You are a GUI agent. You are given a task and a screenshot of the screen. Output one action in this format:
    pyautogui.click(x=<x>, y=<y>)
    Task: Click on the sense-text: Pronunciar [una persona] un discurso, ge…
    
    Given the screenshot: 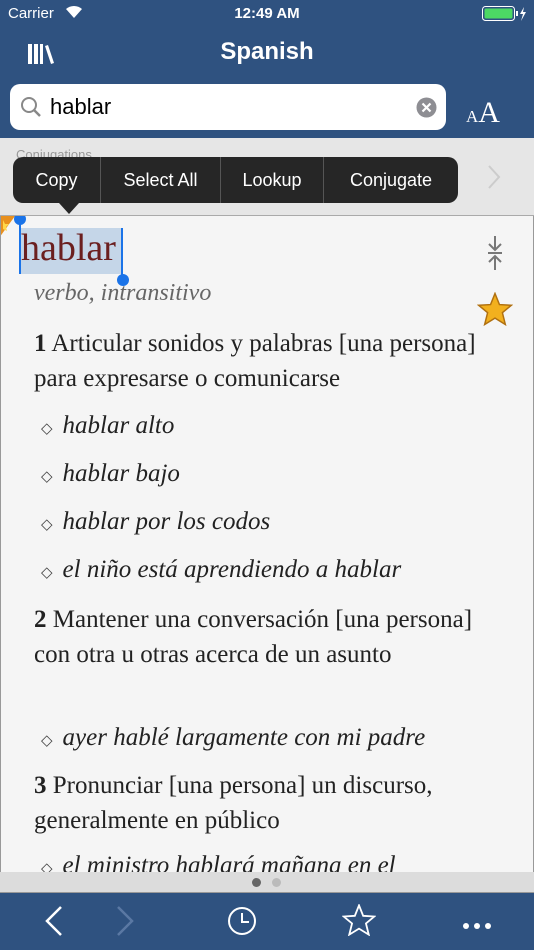 What is the action you would take?
    pyautogui.click(x=233, y=803)
    